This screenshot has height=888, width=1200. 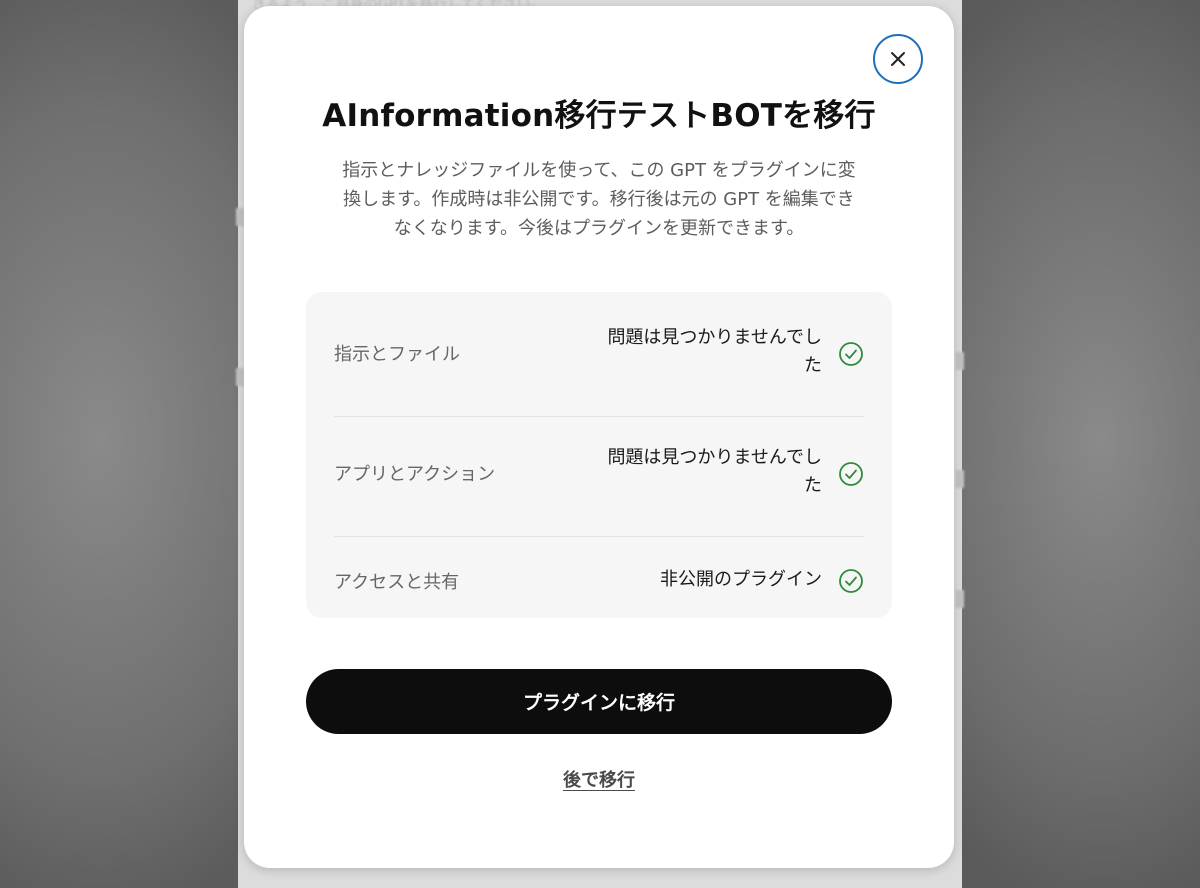 I want to click on check-row-access-sharing: アクセスと共有 非公開のプラグイン, so click(x=599, y=582).